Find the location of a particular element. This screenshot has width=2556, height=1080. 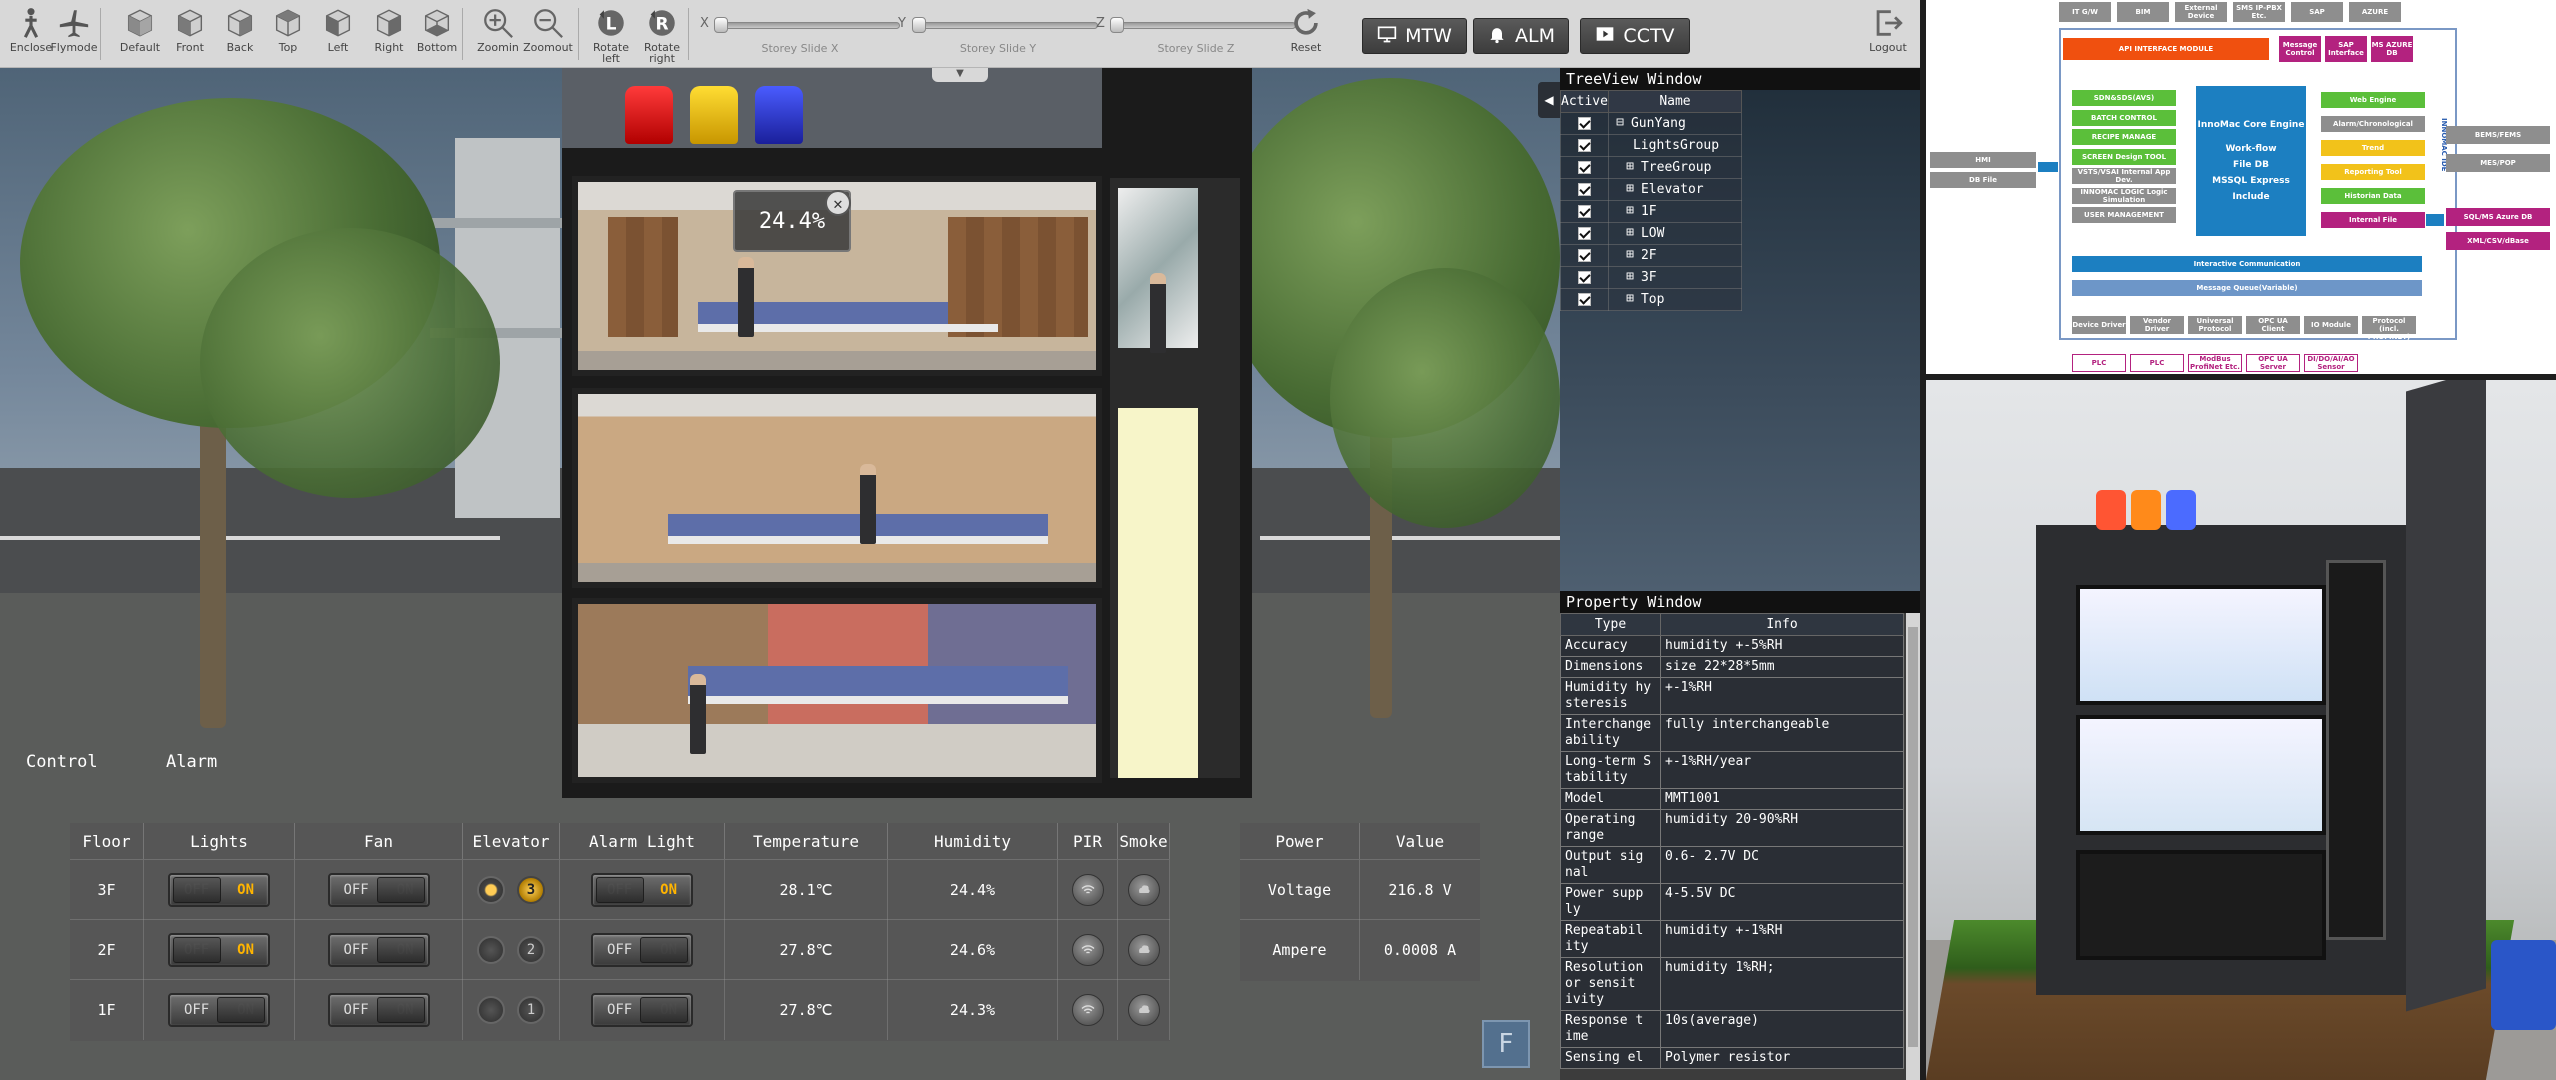

zoom-out-button: Zoomout is located at coordinates (548, 34).